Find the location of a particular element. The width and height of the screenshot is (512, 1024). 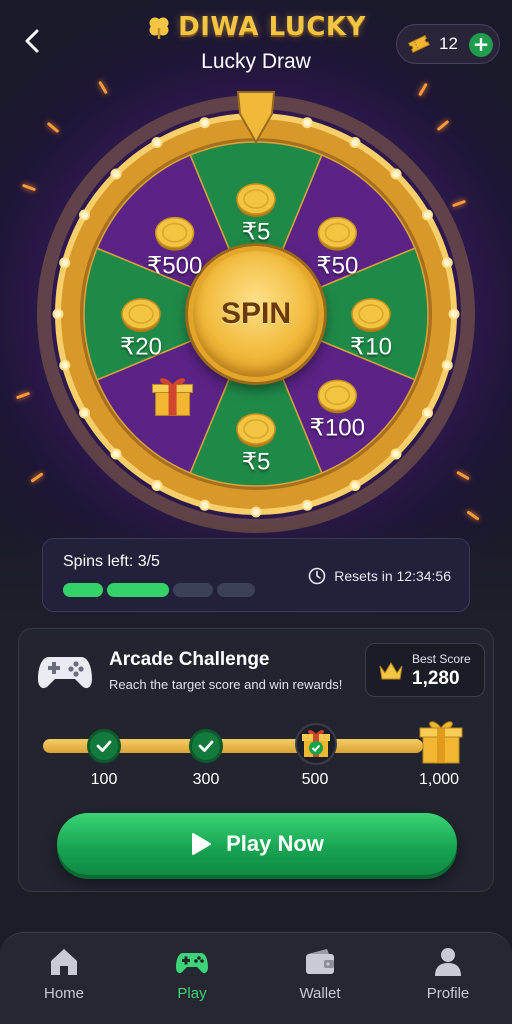

wallet-icon is located at coordinates (320, 961).